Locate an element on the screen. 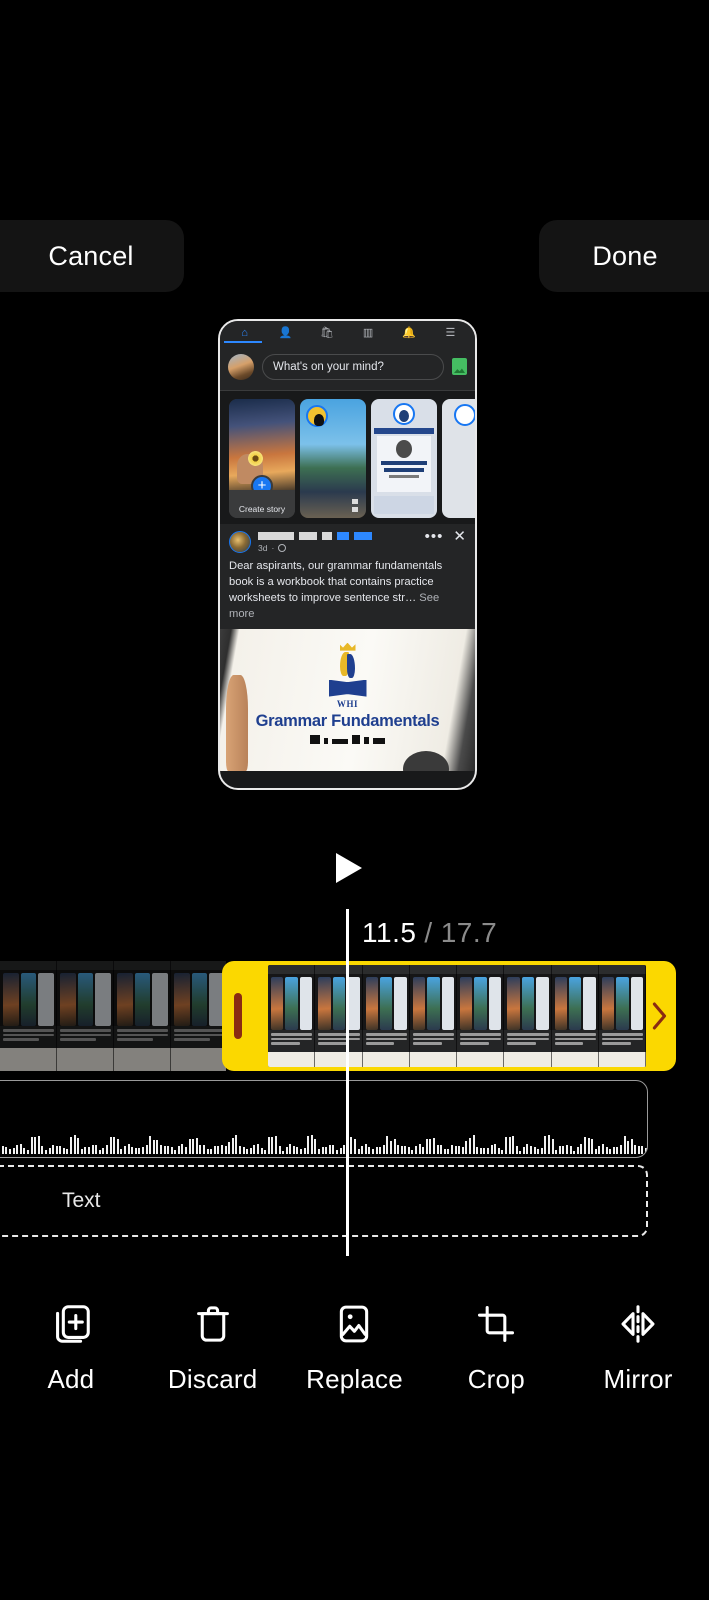 This screenshot has width=709, height=1600. book-title: Grammar Fundamentals is located at coordinates (347, 720).